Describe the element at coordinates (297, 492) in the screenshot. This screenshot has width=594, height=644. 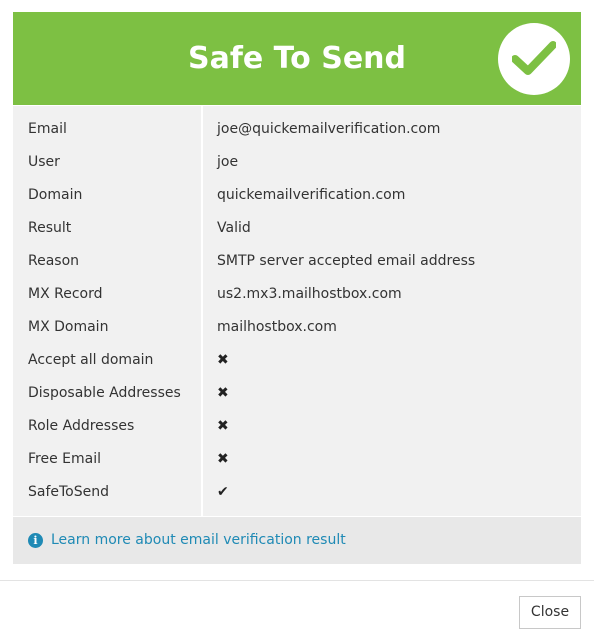
I see `table-row: SafeToSend ✔` at that location.